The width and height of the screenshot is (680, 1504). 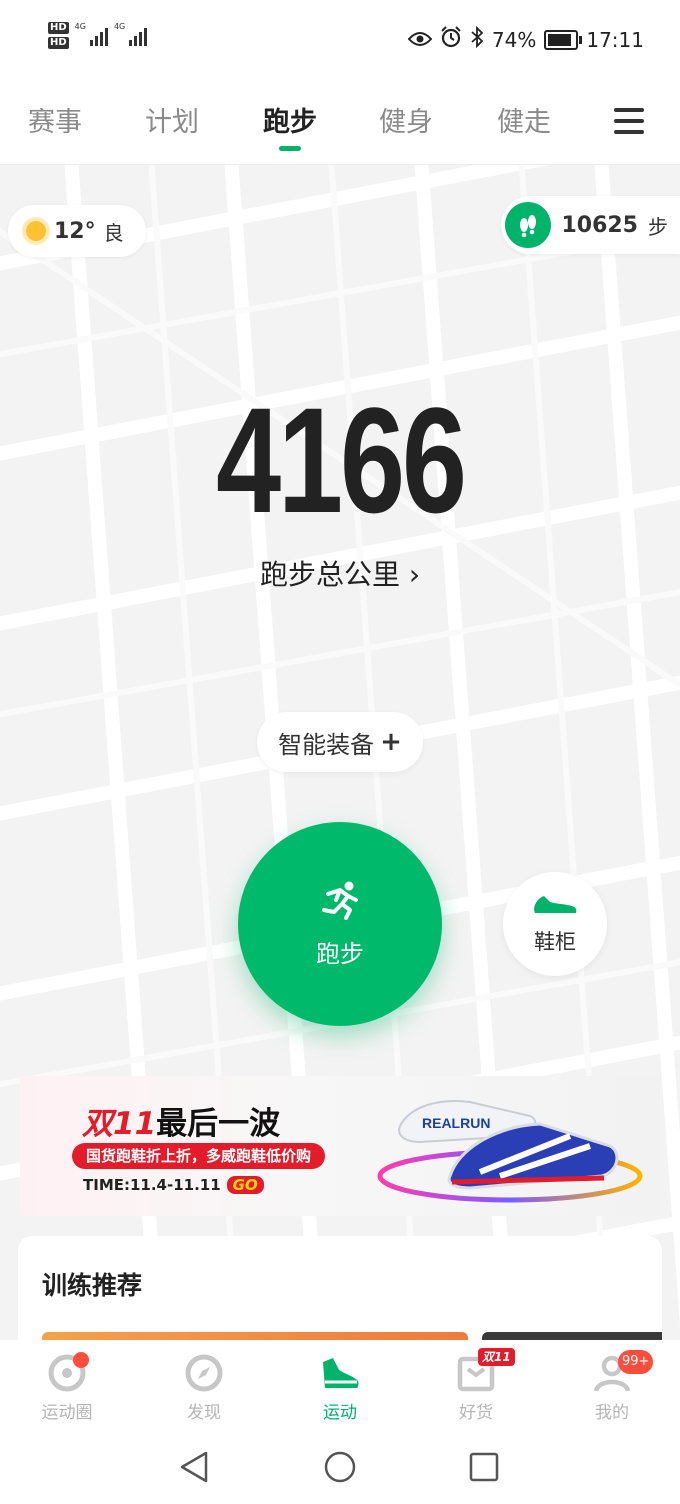 What do you see at coordinates (615, 39) in the screenshot?
I see `clock: 17:11` at bounding box center [615, 39].